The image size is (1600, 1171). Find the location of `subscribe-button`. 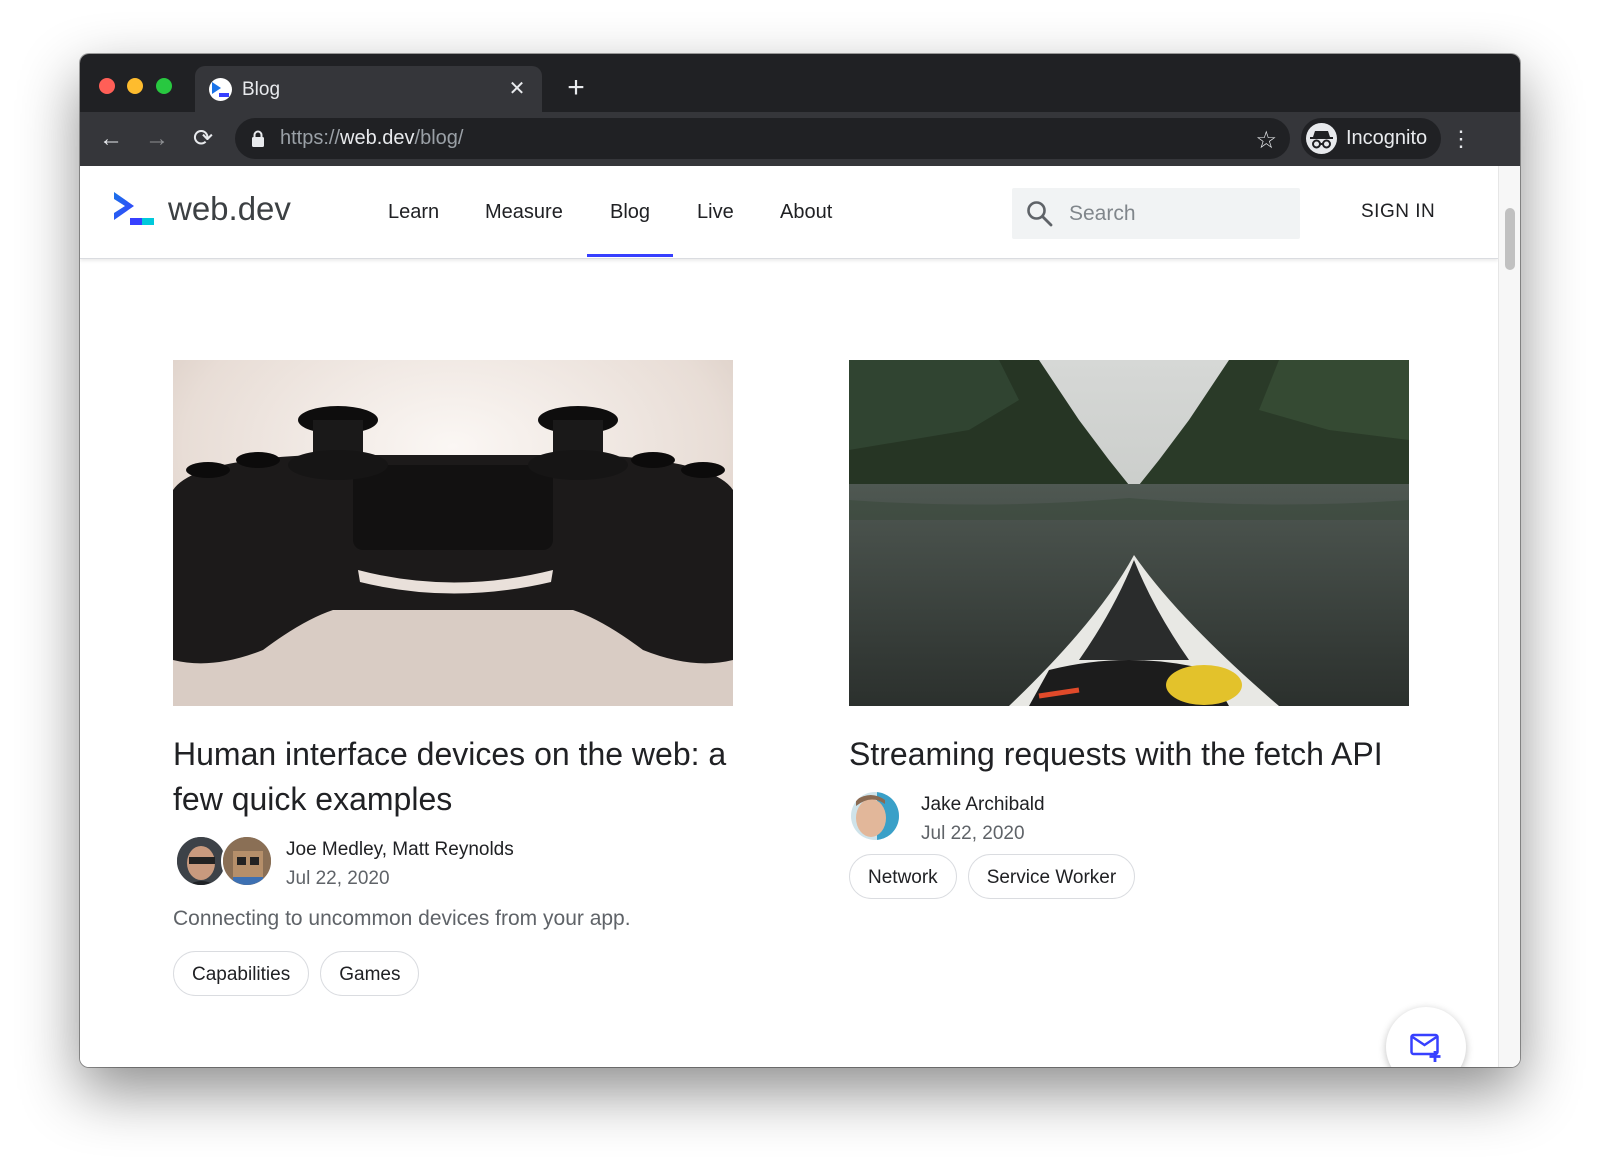

subscribe-button is located at coordinates (1426, 1037).